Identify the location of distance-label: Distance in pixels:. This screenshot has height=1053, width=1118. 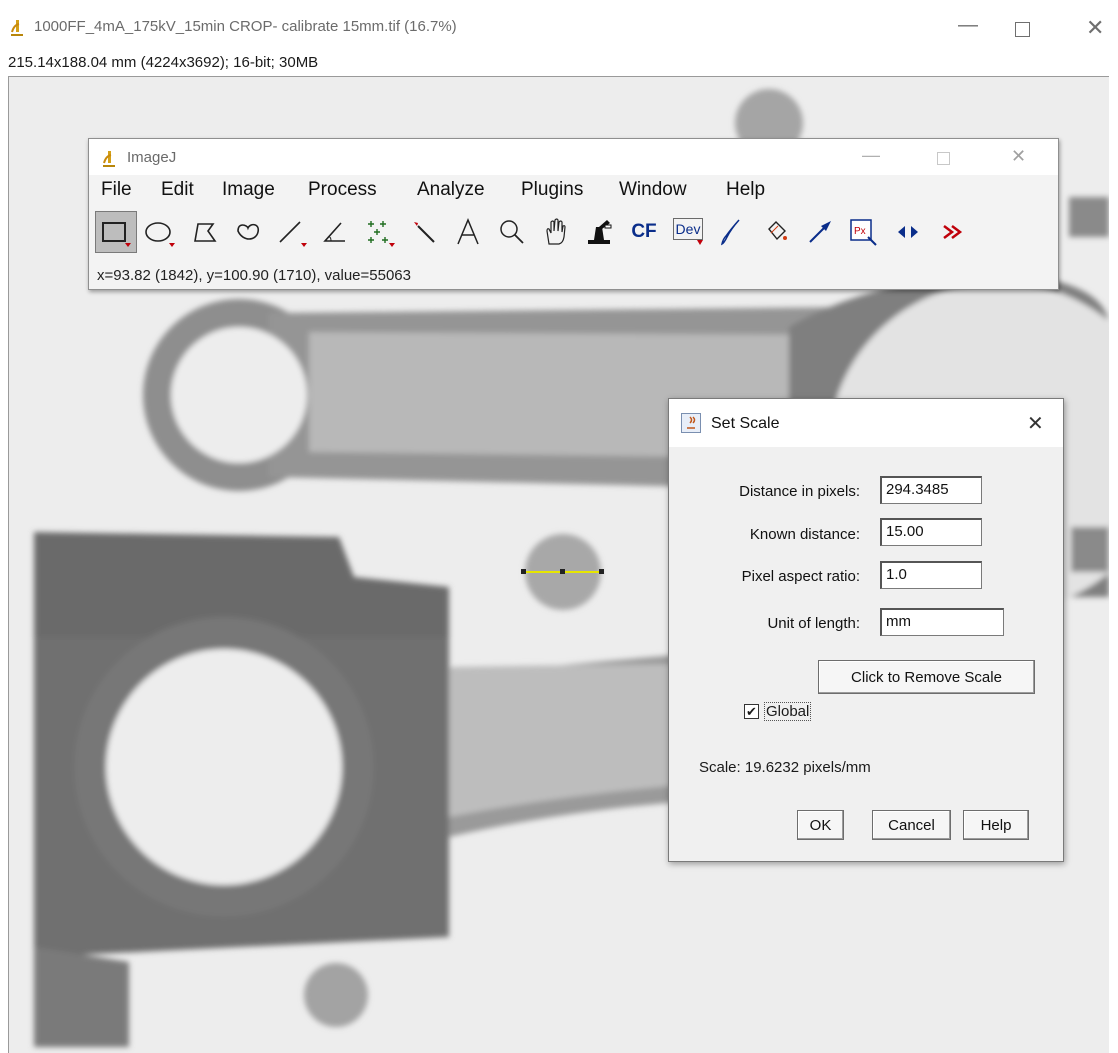
(799, 491).